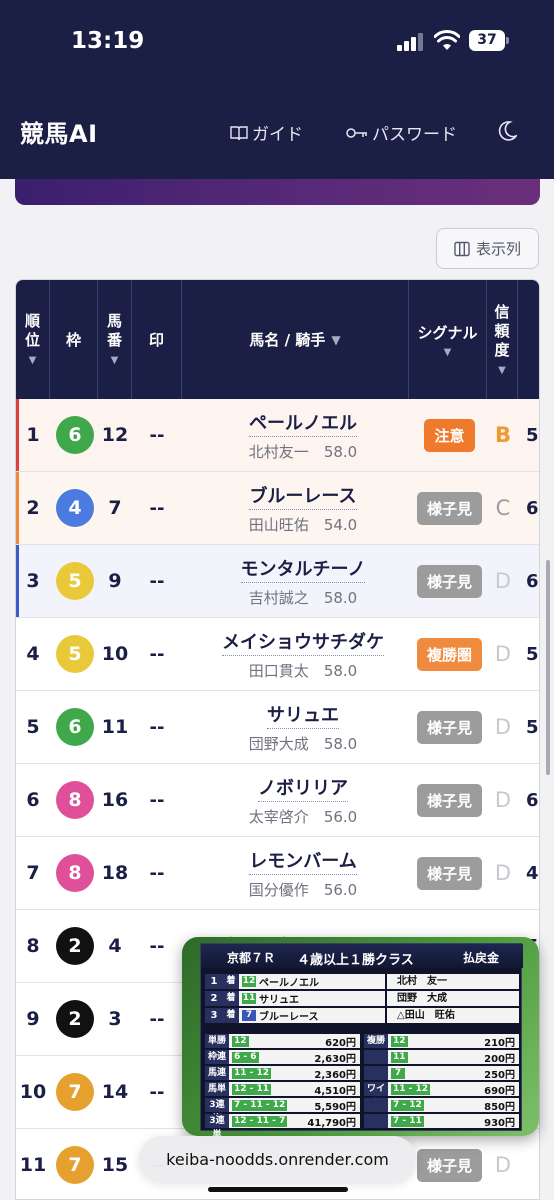  I want to click on display-columns-button: 表示列, so click(487, 248).